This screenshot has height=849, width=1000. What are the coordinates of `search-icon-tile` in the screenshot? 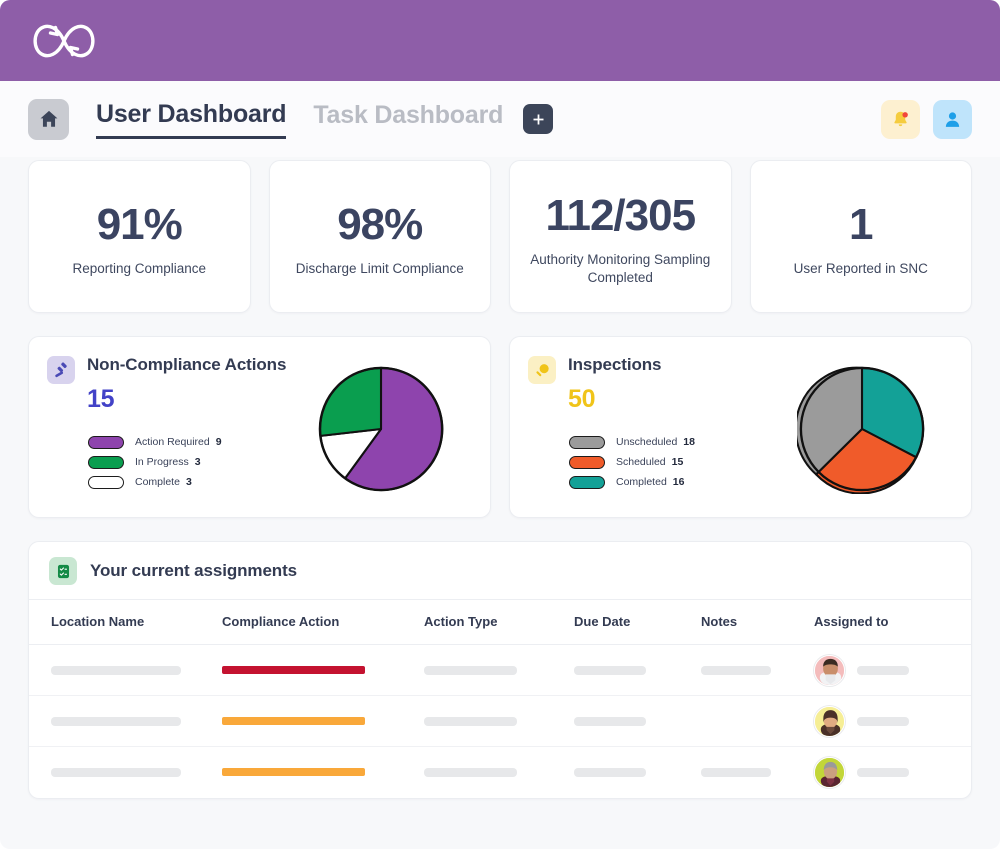 It's located at (542, 370).